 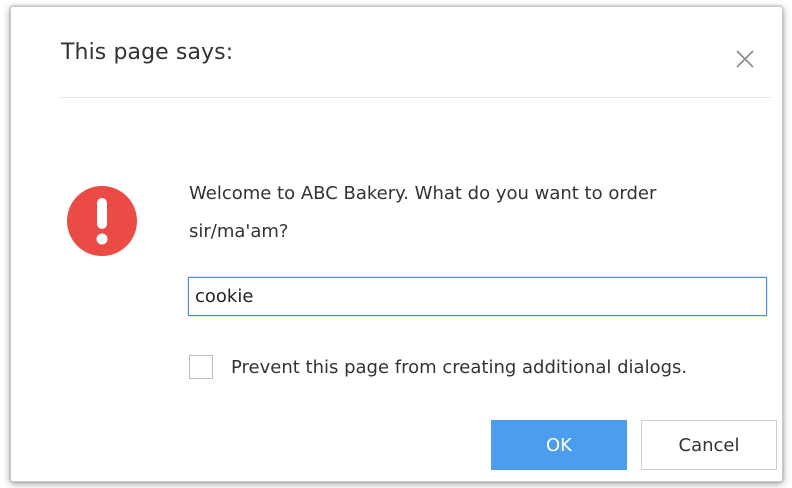 I want to click on close-icon, so click(x=745, y=59).